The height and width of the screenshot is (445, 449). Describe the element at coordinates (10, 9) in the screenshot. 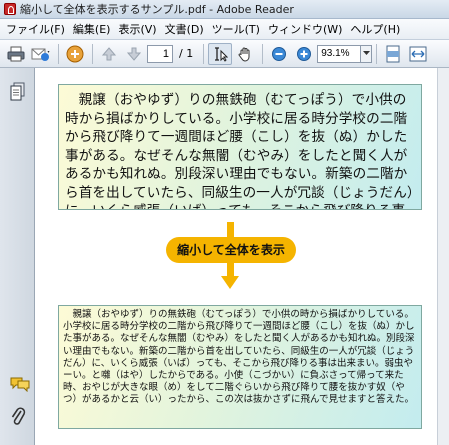

I see `adobe-reader-icon` at that location.